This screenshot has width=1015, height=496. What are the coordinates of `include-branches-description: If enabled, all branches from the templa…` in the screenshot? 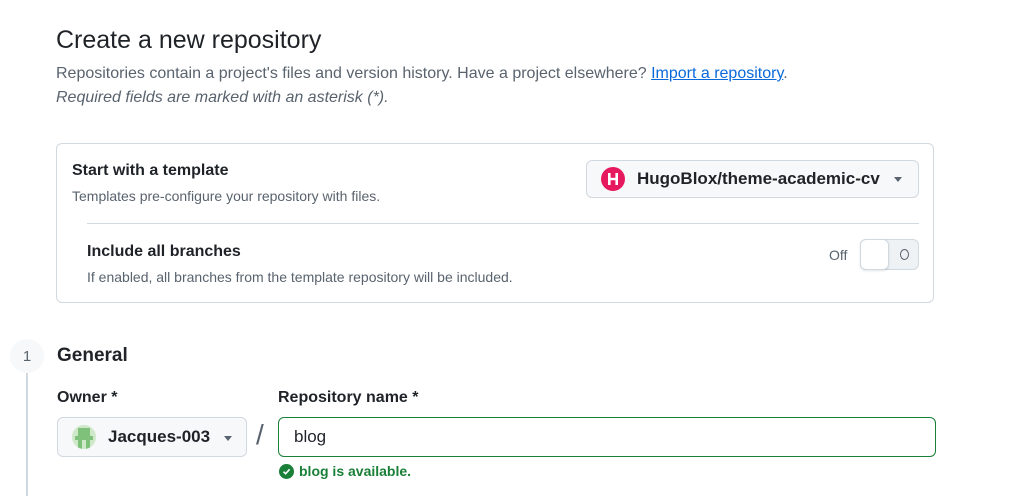 It's located at (300, 277).